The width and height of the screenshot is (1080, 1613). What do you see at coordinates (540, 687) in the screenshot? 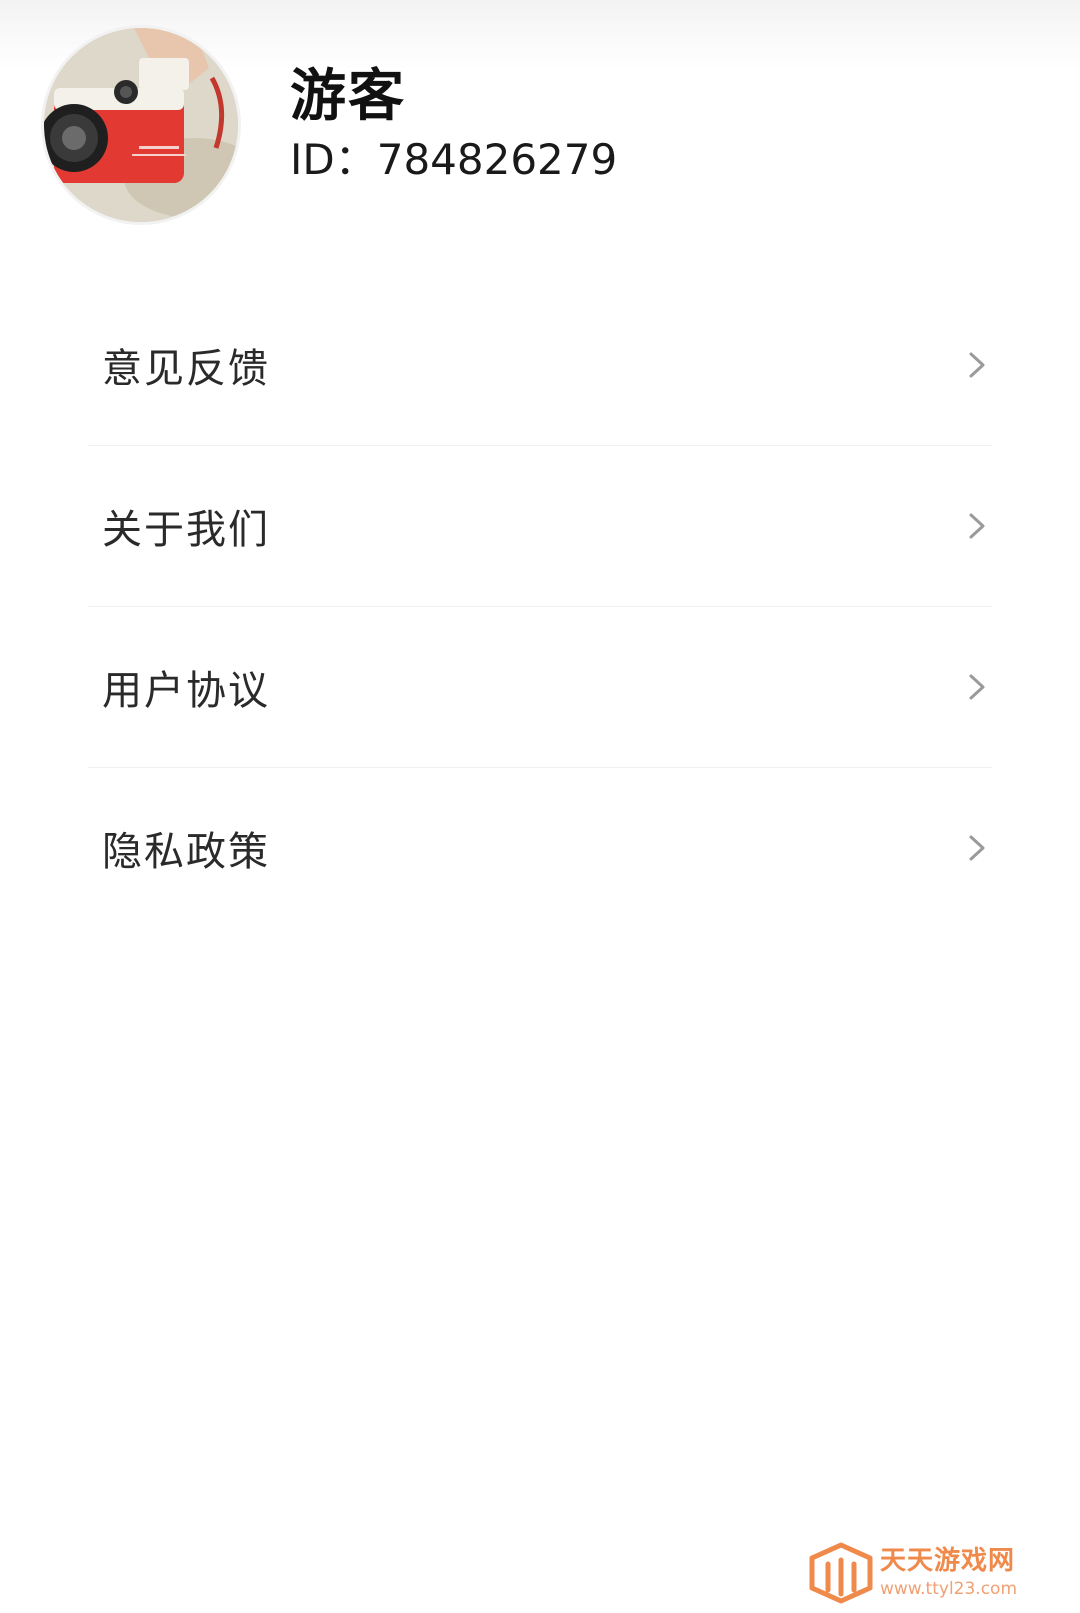
I see `menu-item-user-agreement: 用户协议` at bounding box center [540, 687].